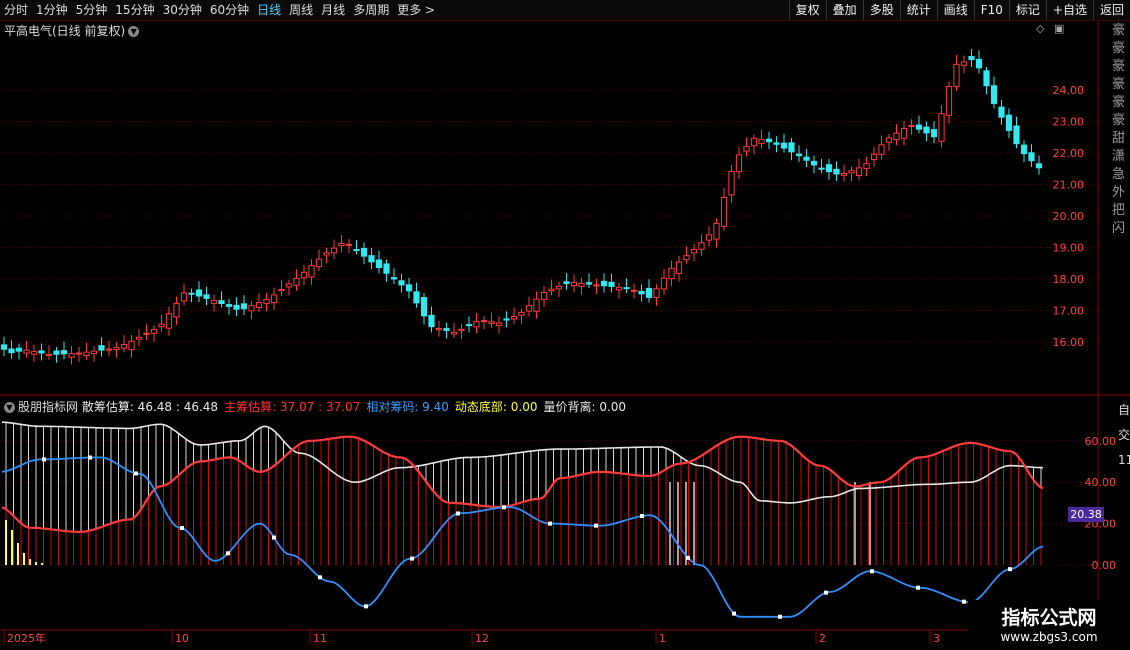  What do you see at coordinates (134, 31) in the screenshot?
I see `chevron-down-icon: ▼` at bounding box center [134, 31].